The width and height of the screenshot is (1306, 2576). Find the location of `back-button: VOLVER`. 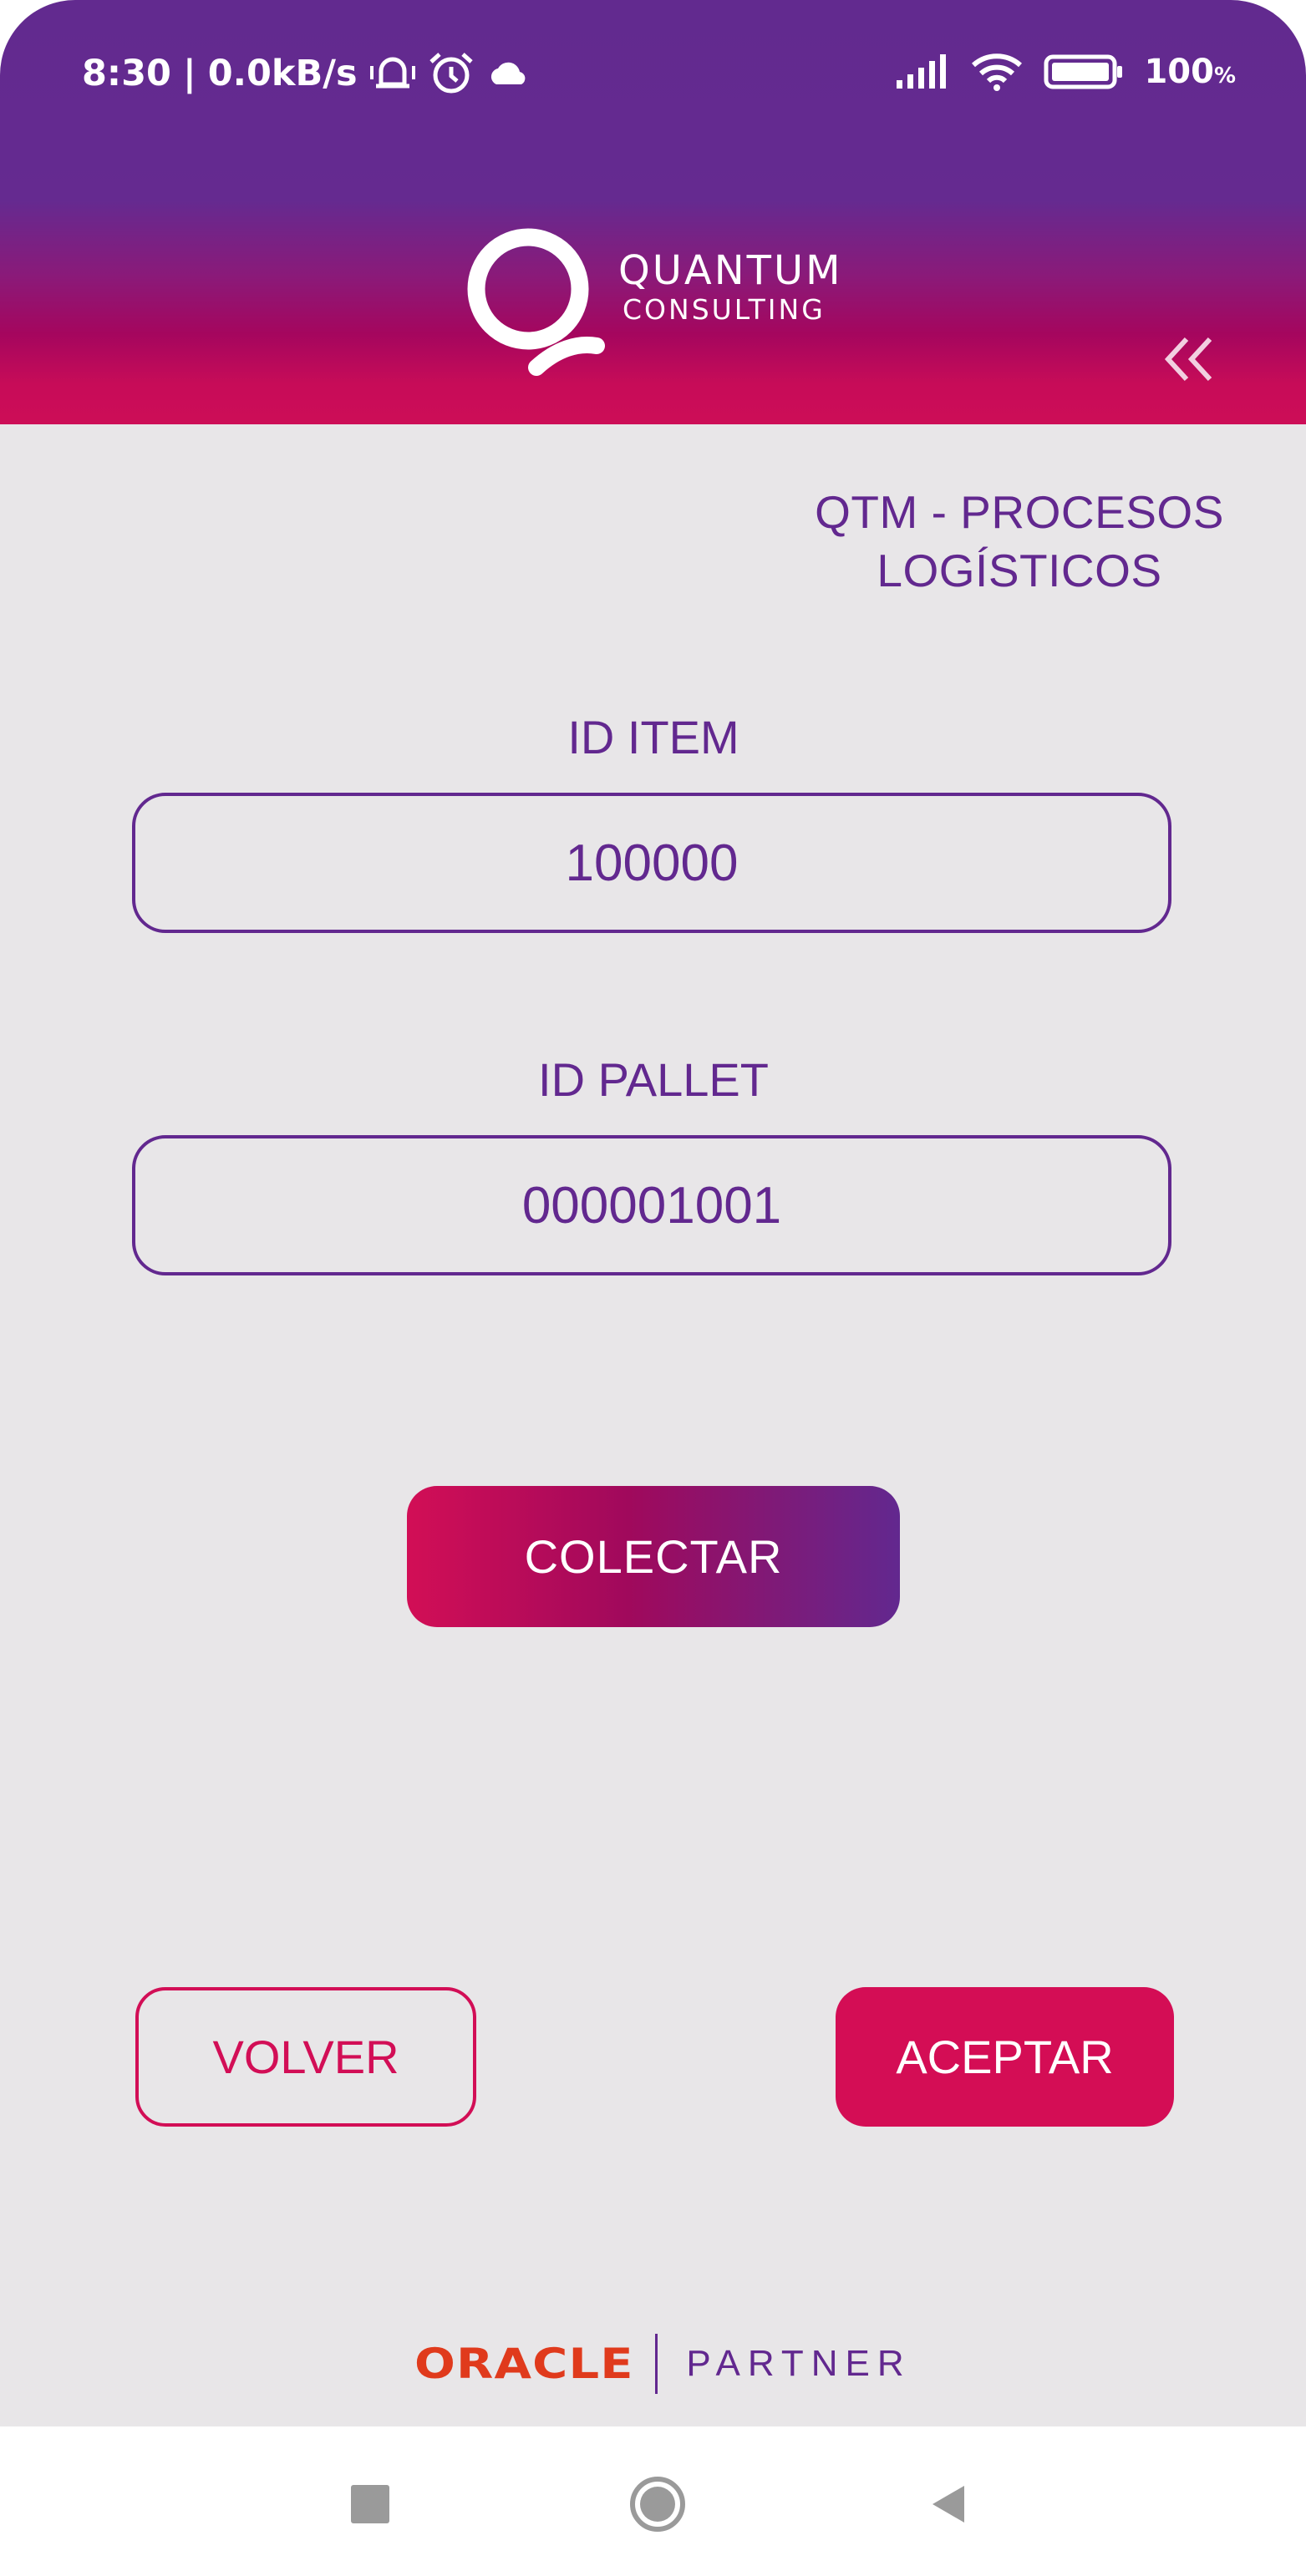

back-button: VOLVER is located at coordinates (305, 2057).